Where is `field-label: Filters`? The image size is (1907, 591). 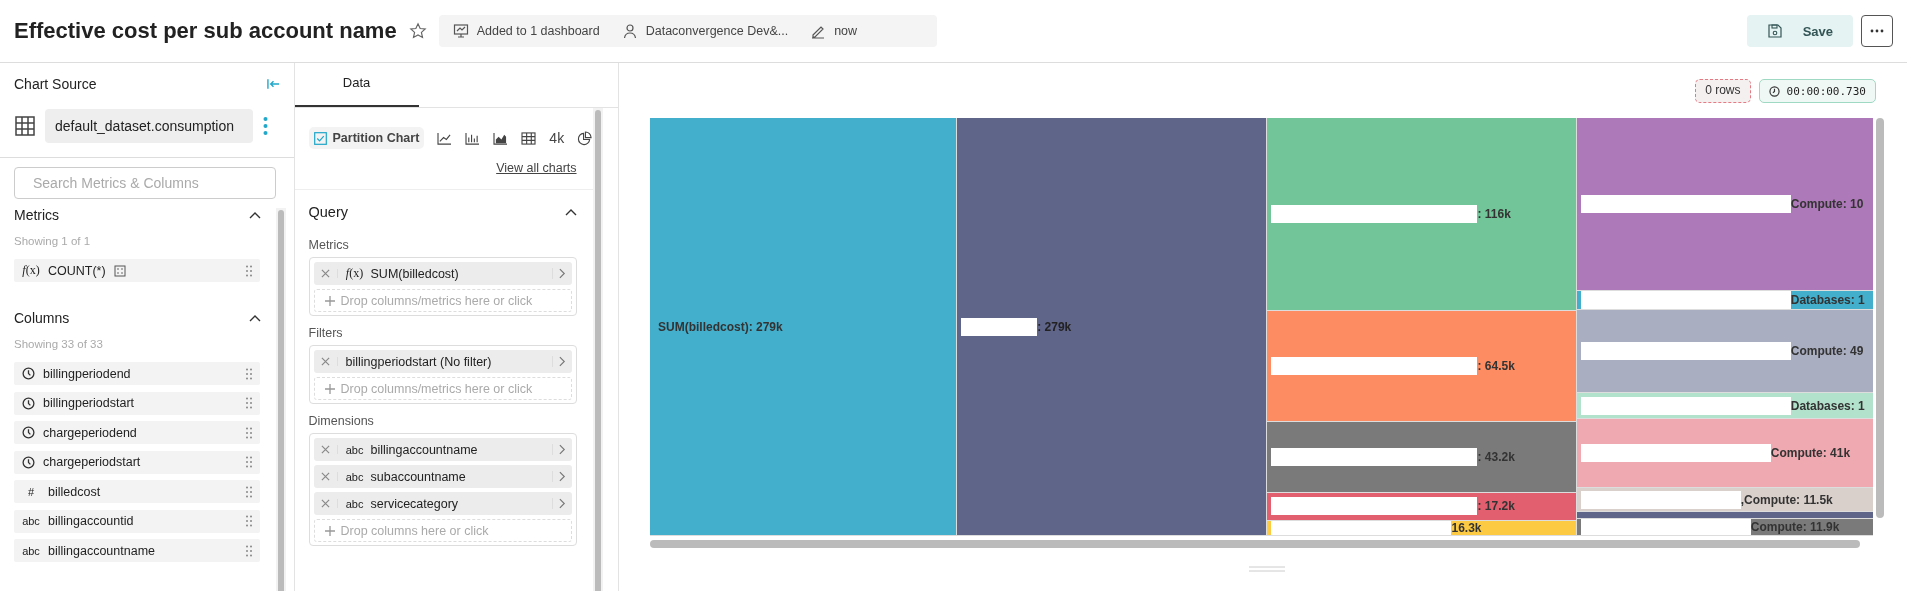
field-label: Filters is located at coordinates (326, 333).